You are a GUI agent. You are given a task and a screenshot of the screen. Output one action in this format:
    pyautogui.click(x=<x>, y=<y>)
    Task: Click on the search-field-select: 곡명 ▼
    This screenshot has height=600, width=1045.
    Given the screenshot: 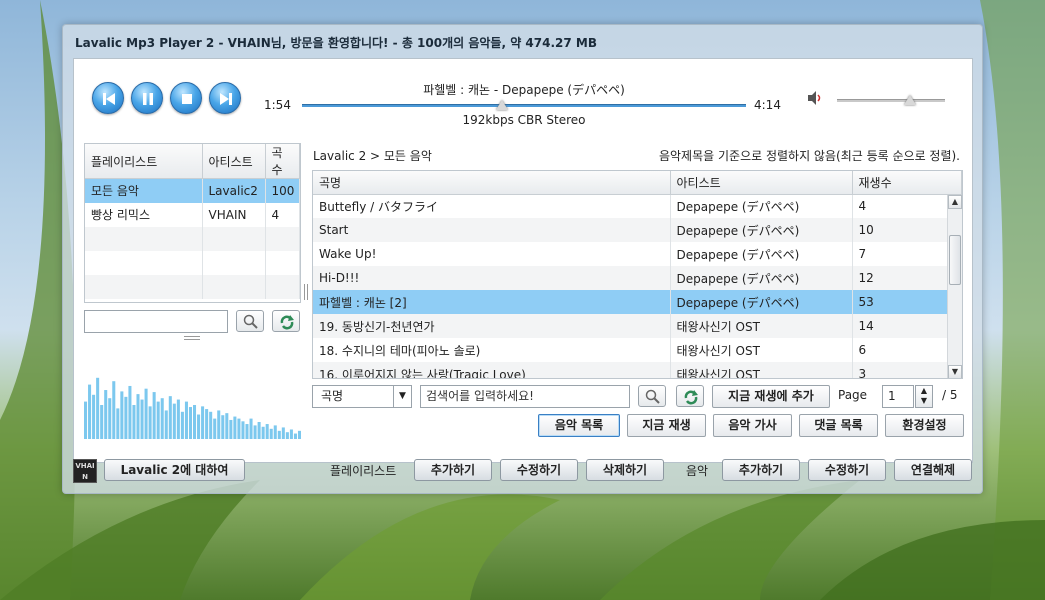 What is the action you would take?
    pyautogui.click(x=362, y=396)
    